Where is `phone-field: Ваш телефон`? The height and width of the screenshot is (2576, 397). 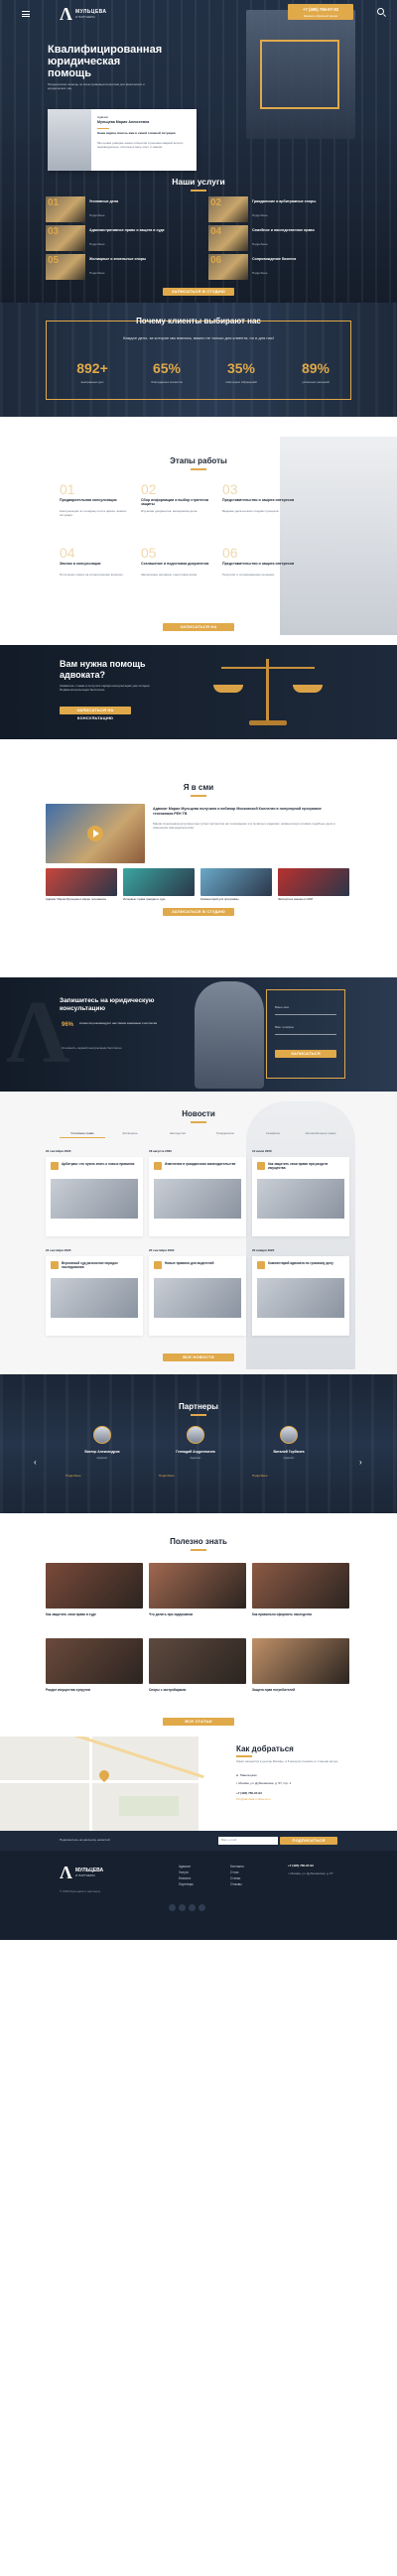
phone-field: Ваш телефон is located at coordinates (305, 1030).